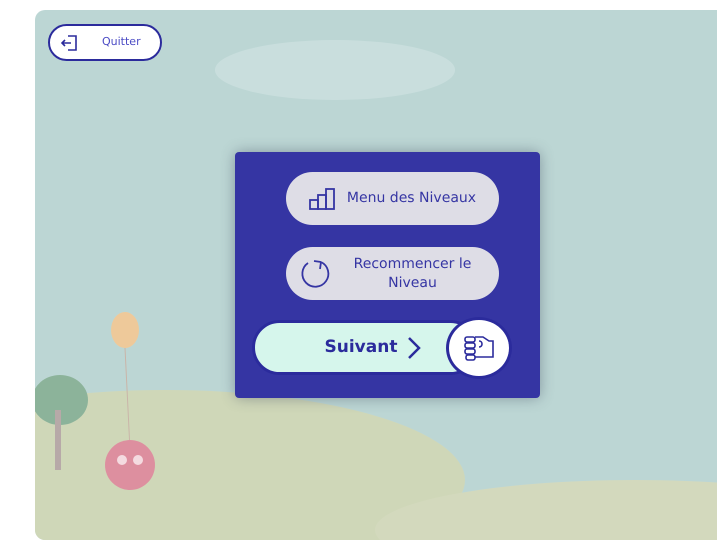 The image size is (717, 543). I want to click on exit-icon, so click(69, 43).